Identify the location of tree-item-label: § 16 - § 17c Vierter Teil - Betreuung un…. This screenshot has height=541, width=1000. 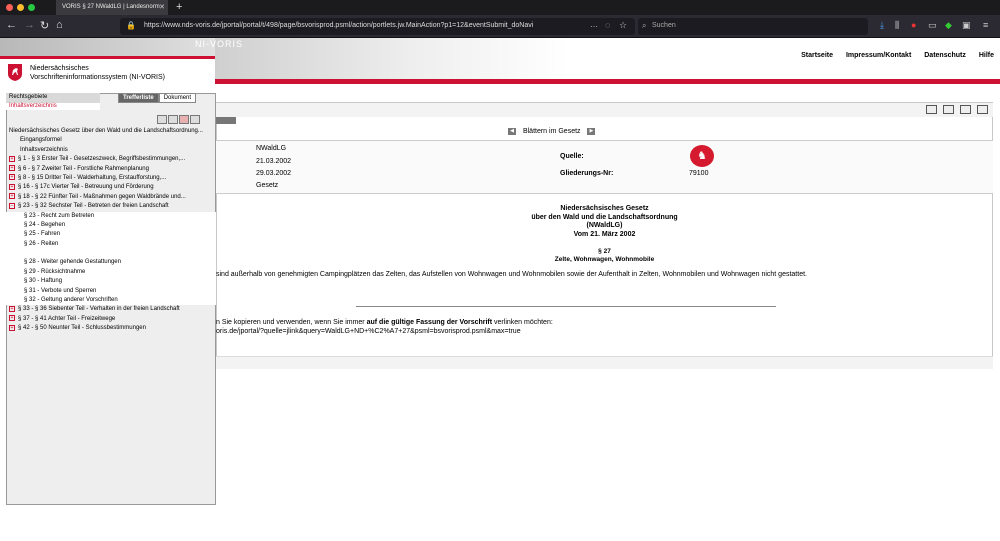
(86, 187).